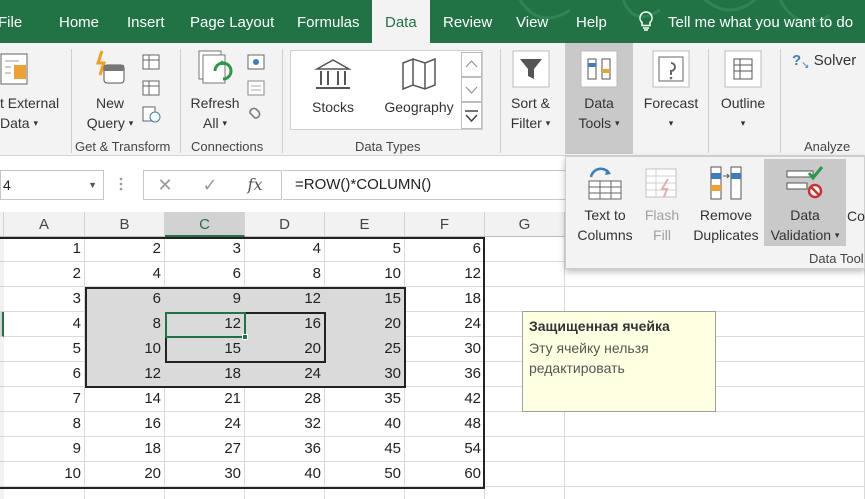  Describe the element at coordinates (125, 274) in the screenshot. I see `cell-b2: 4` at that location.